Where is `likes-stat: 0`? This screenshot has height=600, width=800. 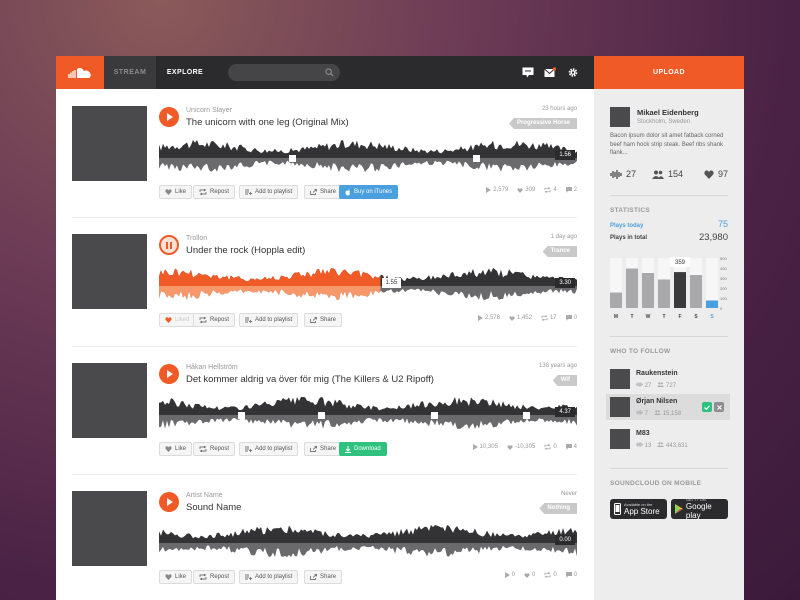
likes-stat: 0 is located at coordinates (529, 575).